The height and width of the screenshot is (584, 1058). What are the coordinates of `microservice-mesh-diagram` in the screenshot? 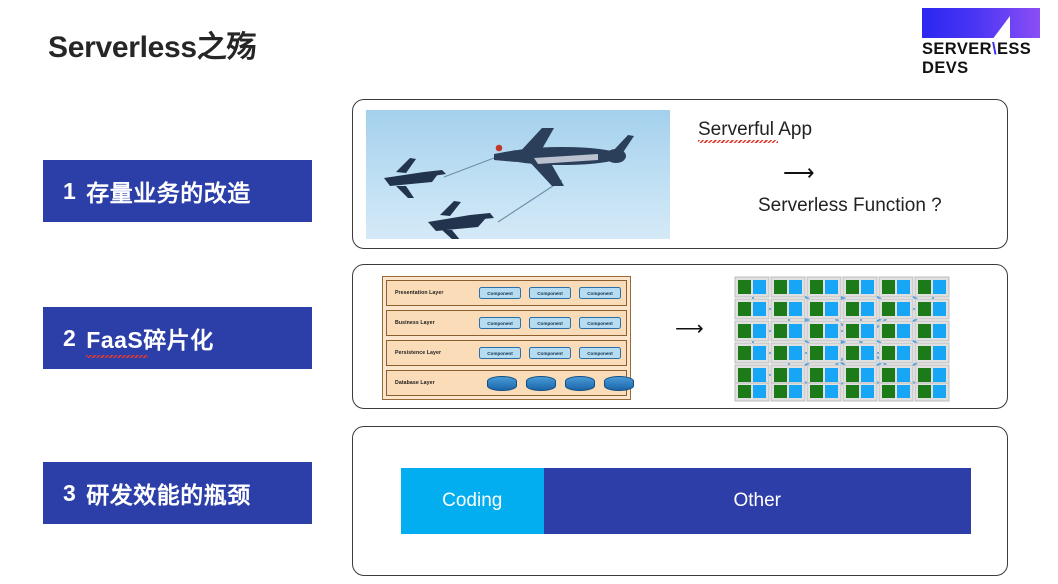 It's located at (843, 338).